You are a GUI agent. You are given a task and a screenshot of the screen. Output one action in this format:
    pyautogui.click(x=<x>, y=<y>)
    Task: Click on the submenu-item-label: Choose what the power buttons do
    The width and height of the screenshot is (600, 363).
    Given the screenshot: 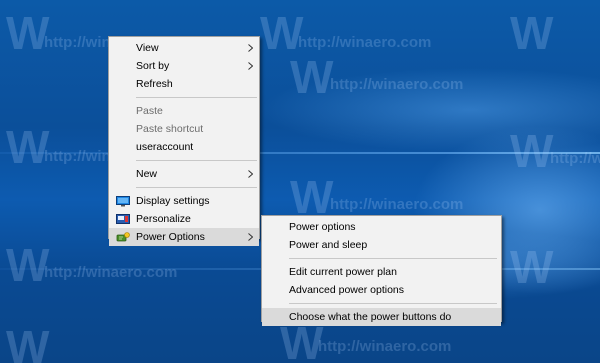 What is the action you would take?
    pyautogui.click(x=370, y=317)
    